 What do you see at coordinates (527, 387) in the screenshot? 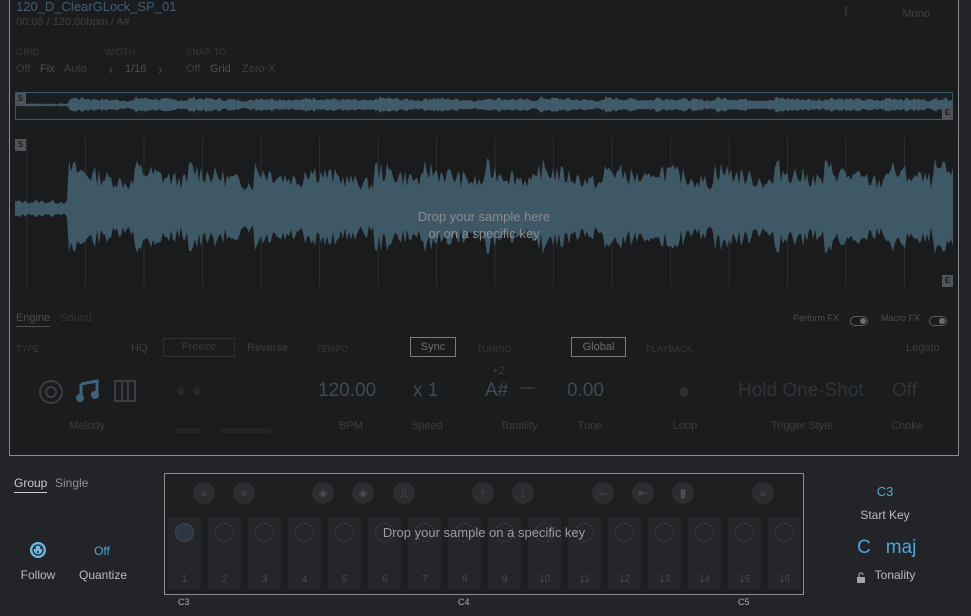
I see `tonality-dash: —` at bounding box center [527, 387].